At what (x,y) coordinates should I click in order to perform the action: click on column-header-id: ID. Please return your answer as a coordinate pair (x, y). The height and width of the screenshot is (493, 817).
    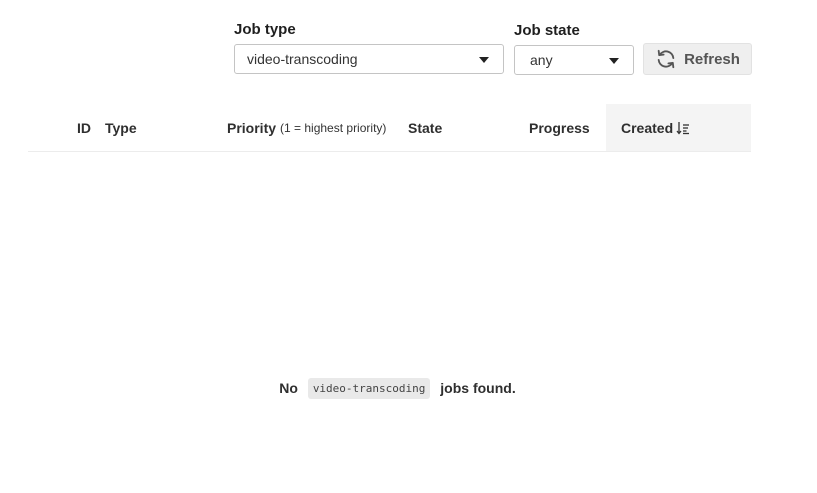
    Looking at the image, I should click on (84, 127).